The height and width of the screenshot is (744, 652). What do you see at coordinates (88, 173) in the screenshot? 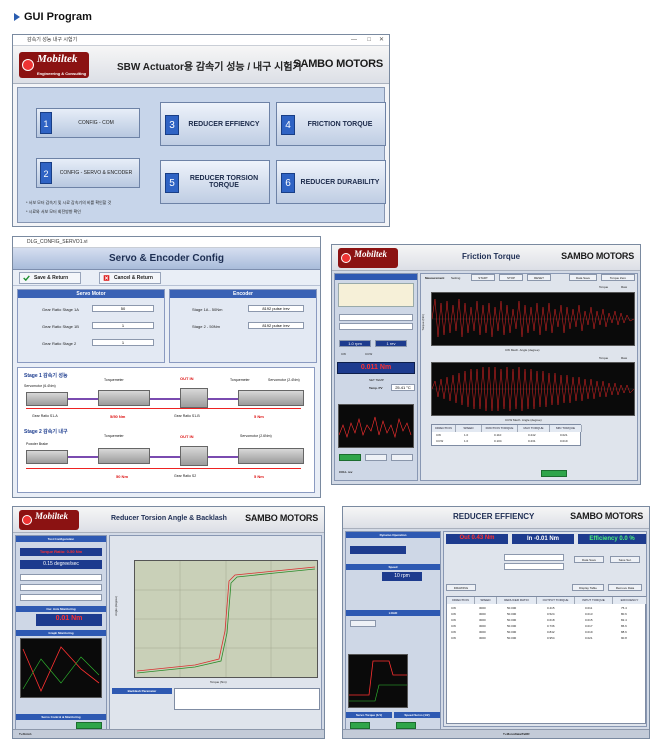
I see `config-servo-encoder-button: 2 CONFIG - SERVO & ENCODER` at bounding box center [88, 173].